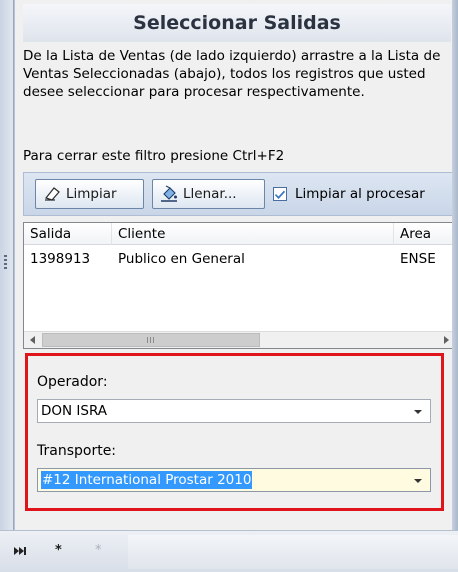 This screenshot has height=572, width=458. I want to click on checkbox-checked-icon, so click(280, 194).